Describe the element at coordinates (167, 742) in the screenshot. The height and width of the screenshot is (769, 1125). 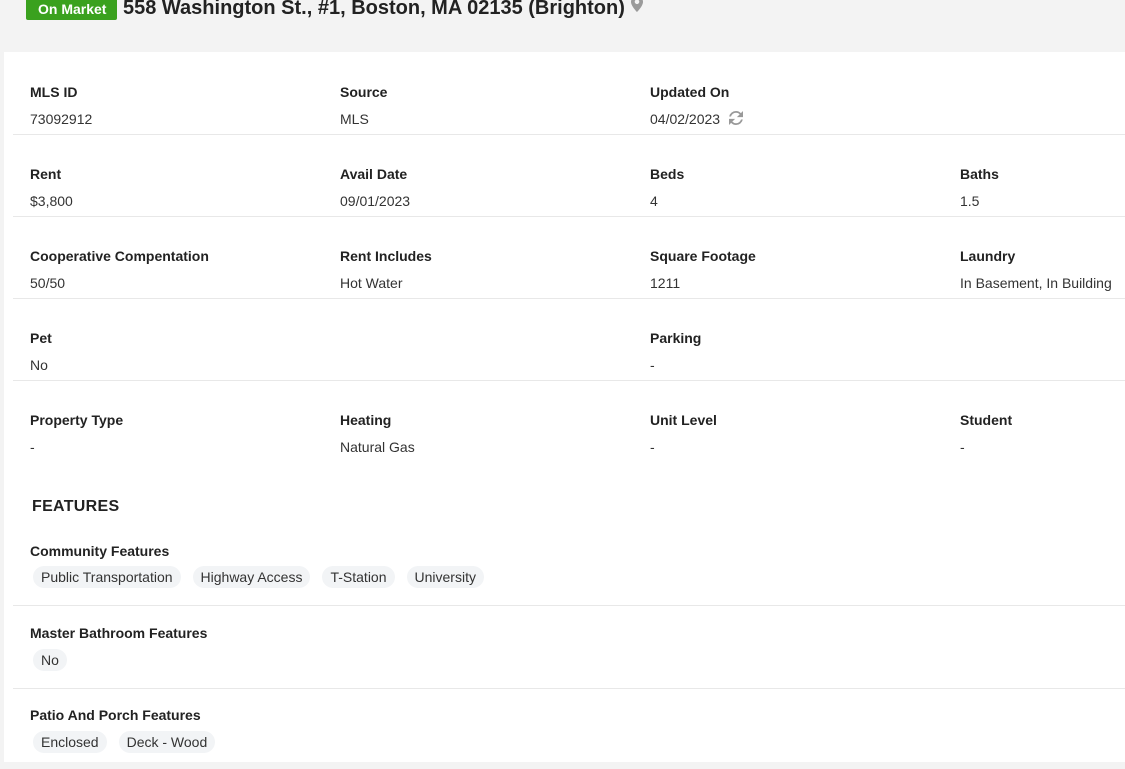
I see `feature-tag: Deck - Wood` at that location.